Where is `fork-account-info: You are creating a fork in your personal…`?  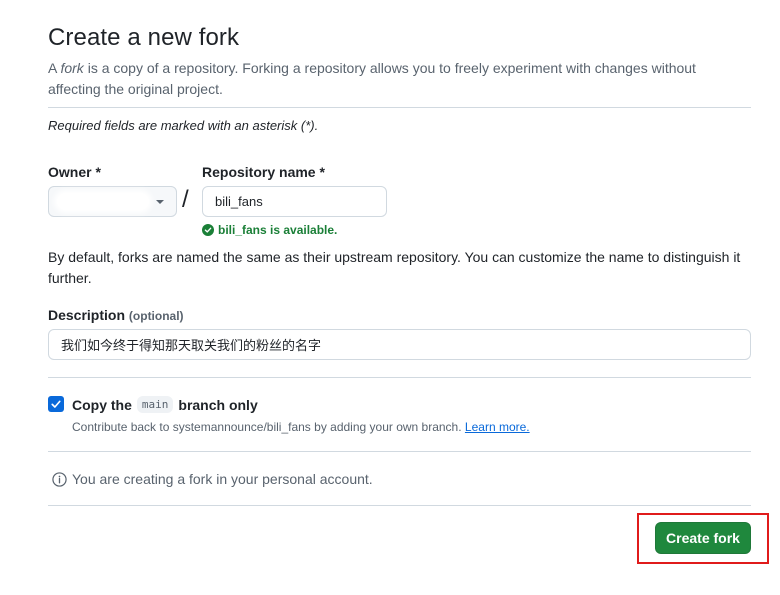 fork-account-info: You are creating a fork in your personal… is located at coordinates (212, 479).